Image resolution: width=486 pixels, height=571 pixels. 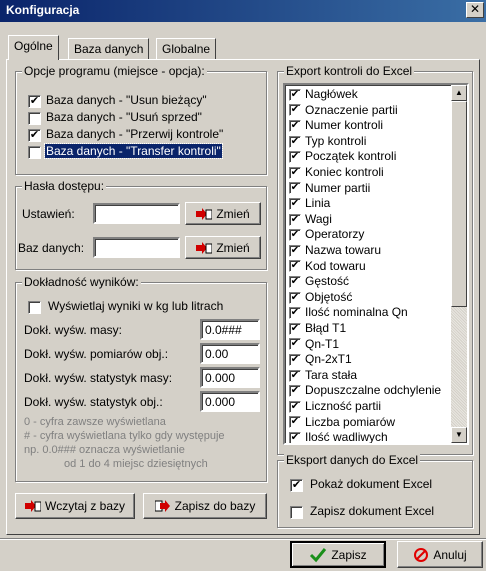 What do you see at coordinates (109, 49) in the screenshot?
I see `tab-database: Baza danych` at bounding box center [109, 49].